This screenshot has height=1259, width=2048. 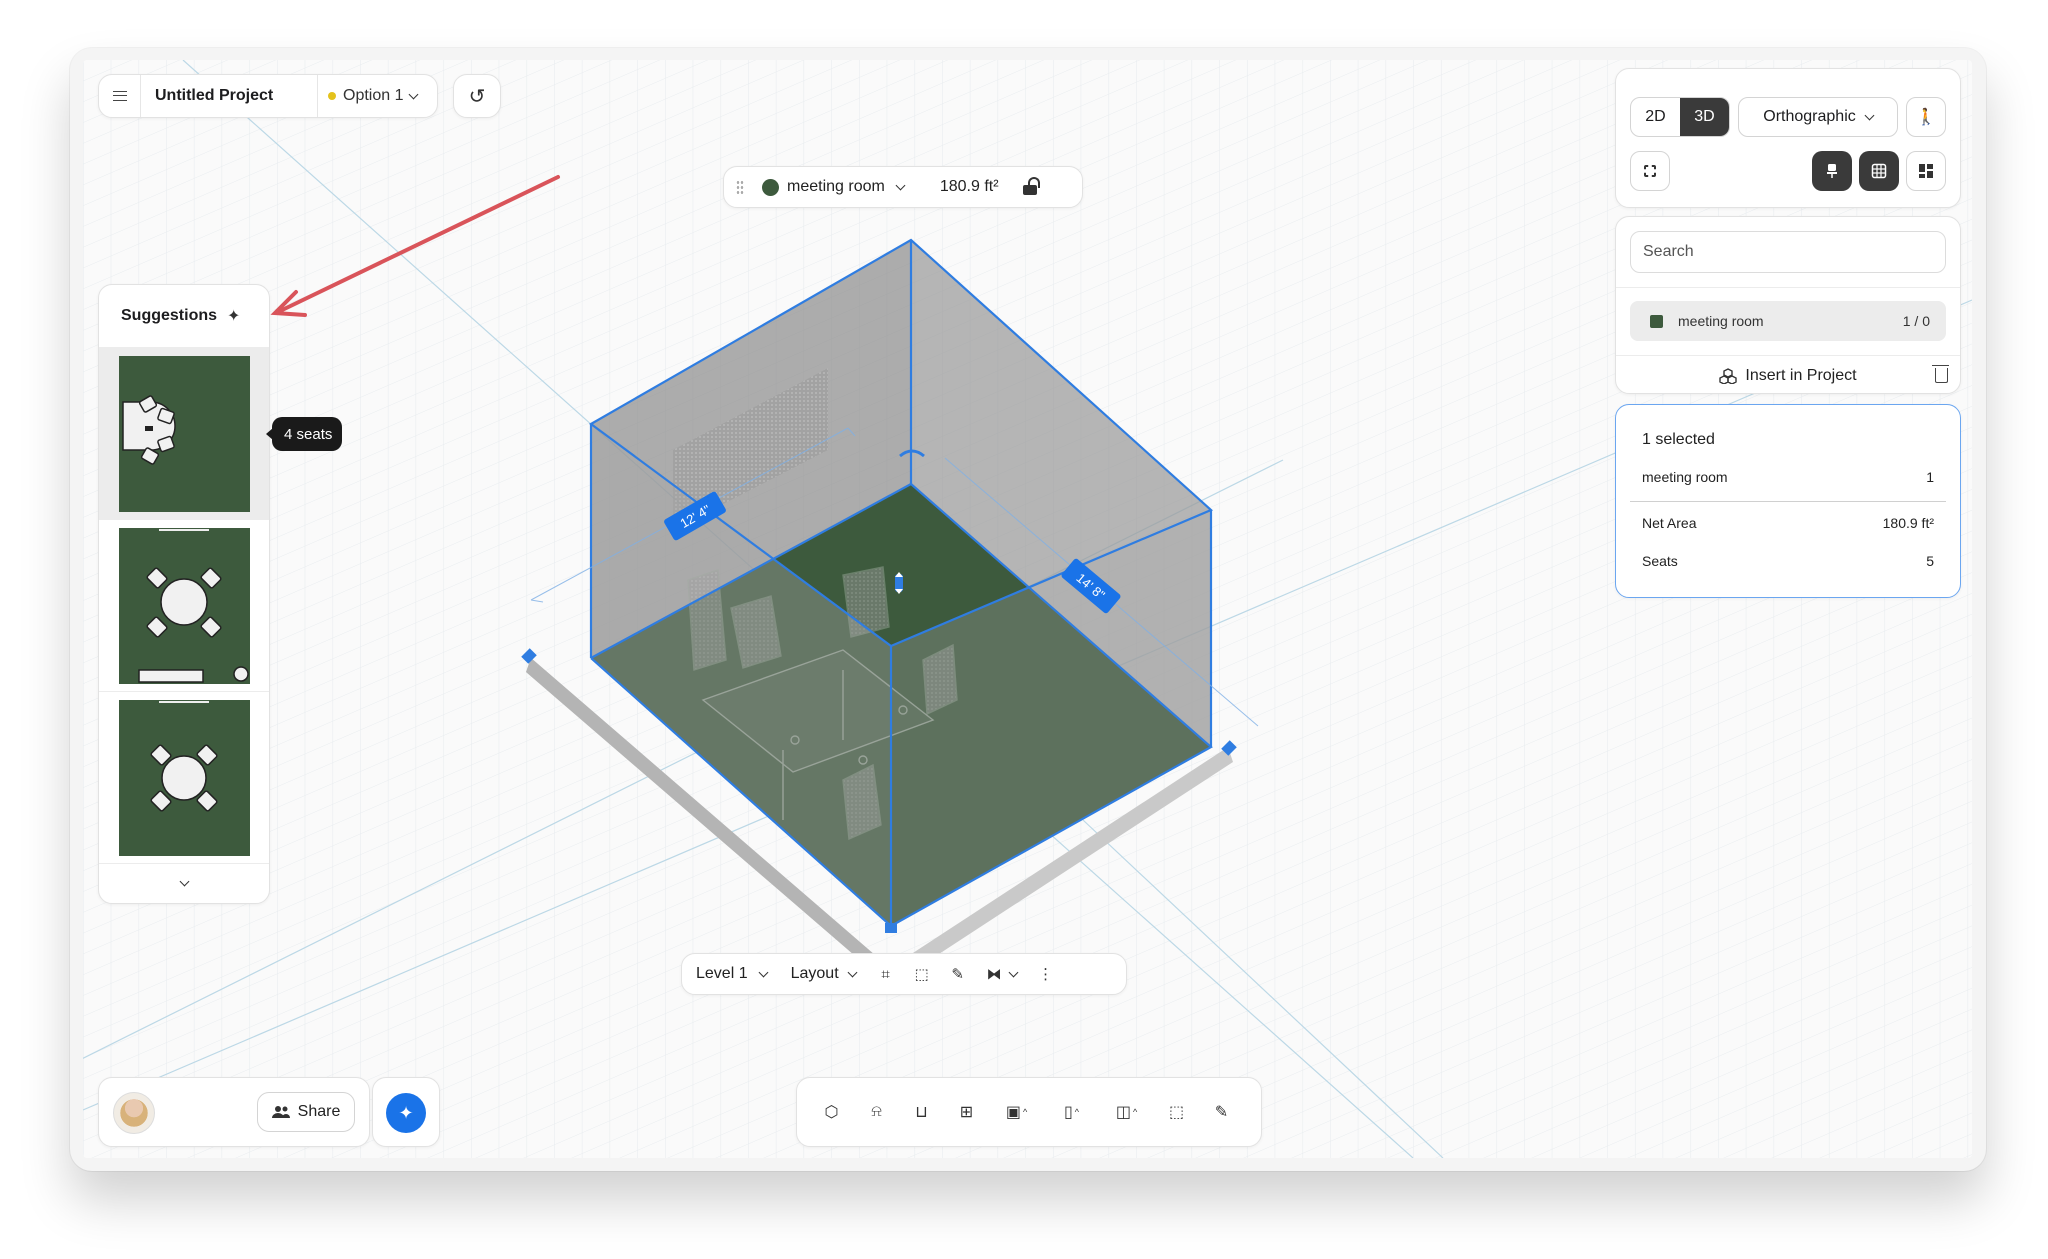 I want to click on person-walk-icon: 🚶, so click(x=1926, y=117).